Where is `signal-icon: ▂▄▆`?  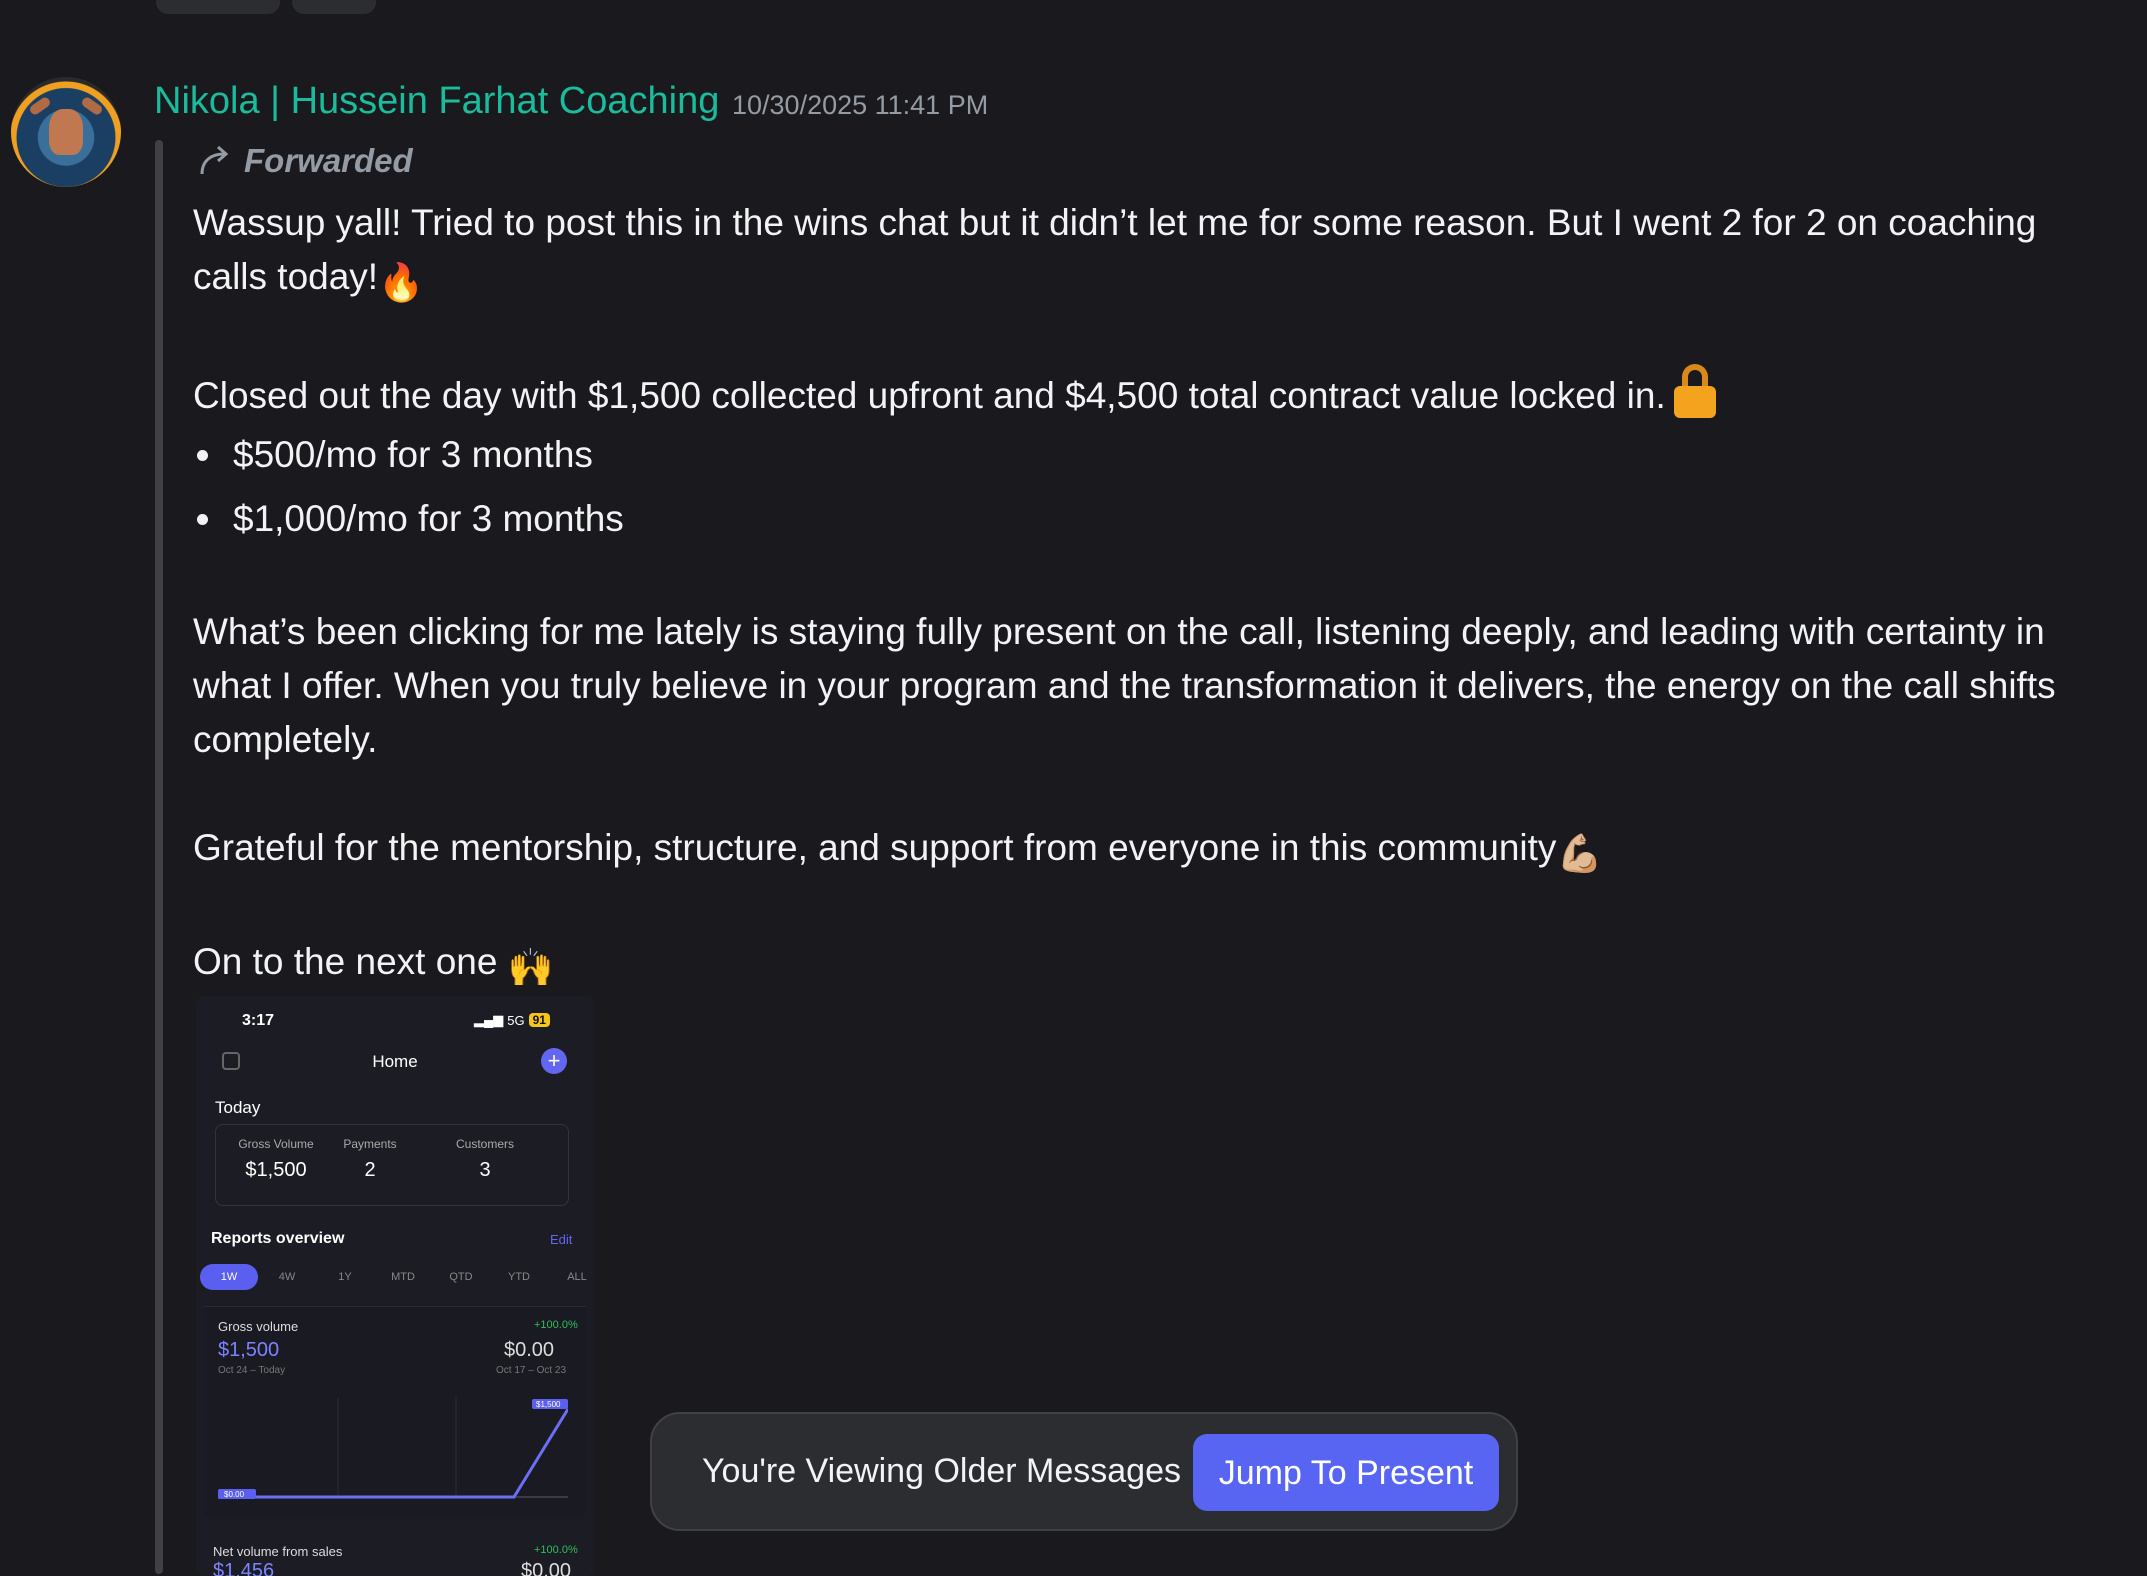 signal-icon: ▂▄▆ is located at coordinates (489, 1019).